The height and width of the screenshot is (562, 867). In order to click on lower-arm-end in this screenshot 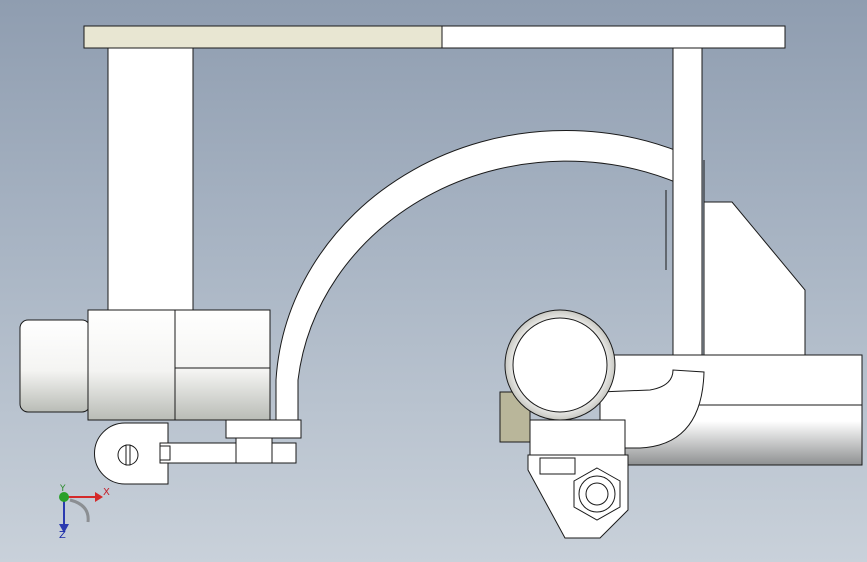, I will do `click(165, 453)`.